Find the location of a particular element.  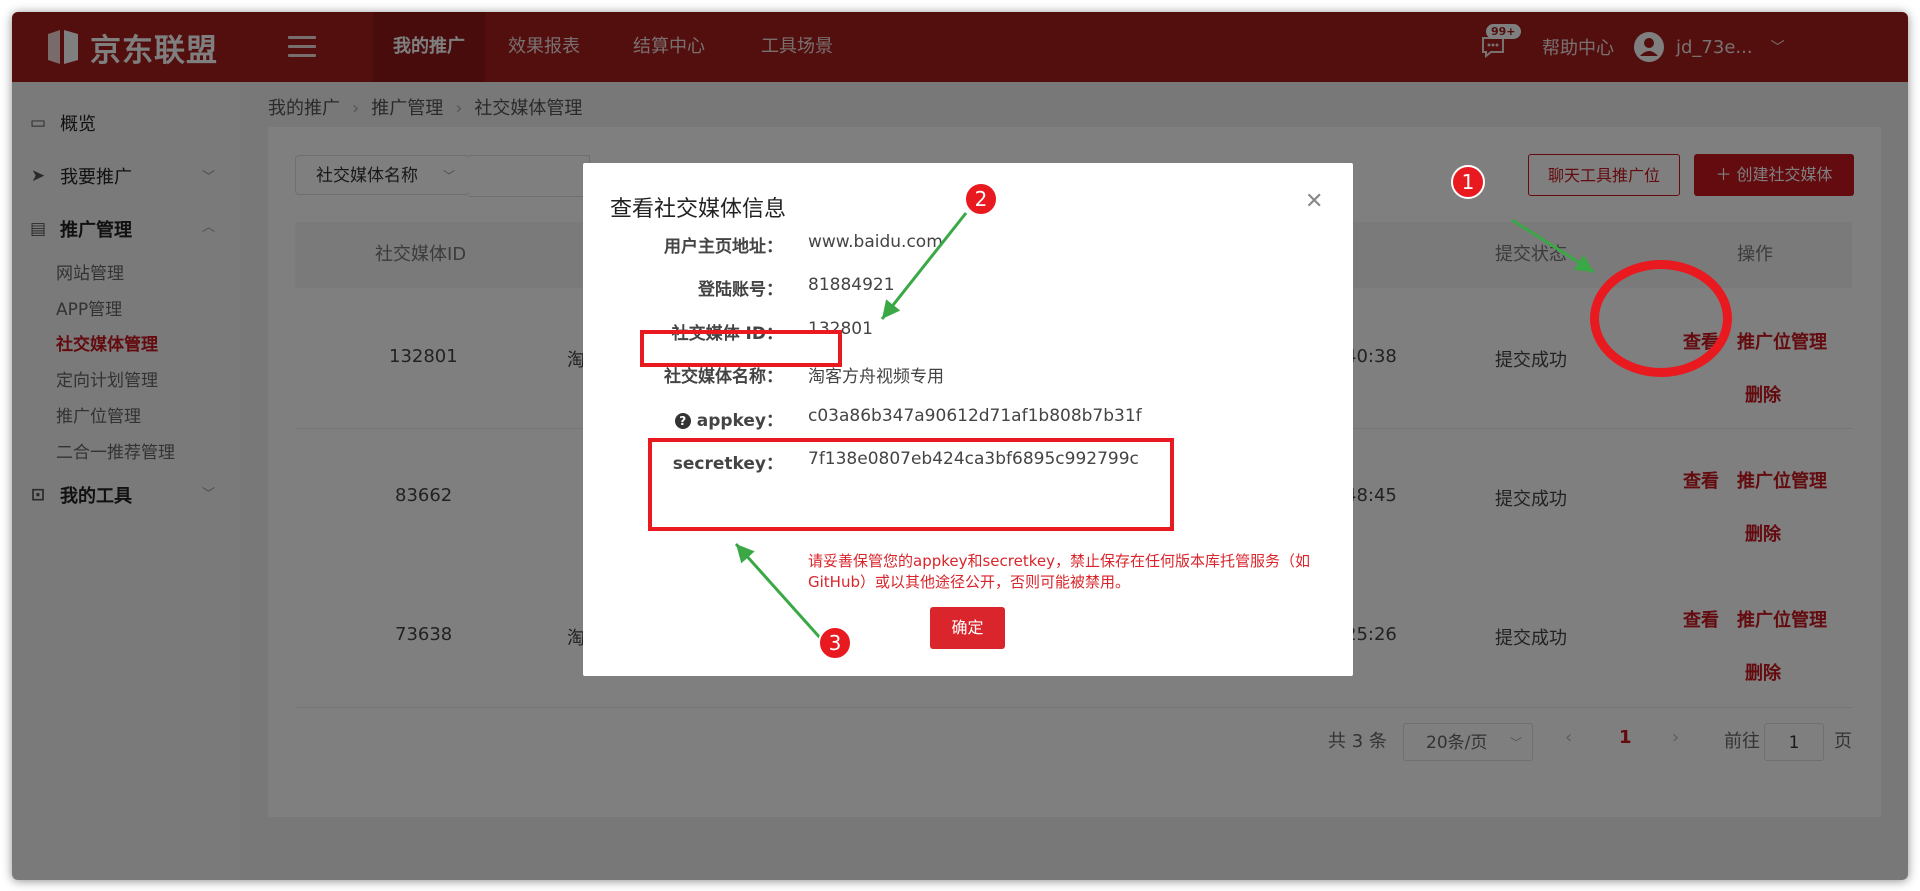

account-value: 81884921 is located at coordinates (851, 285).